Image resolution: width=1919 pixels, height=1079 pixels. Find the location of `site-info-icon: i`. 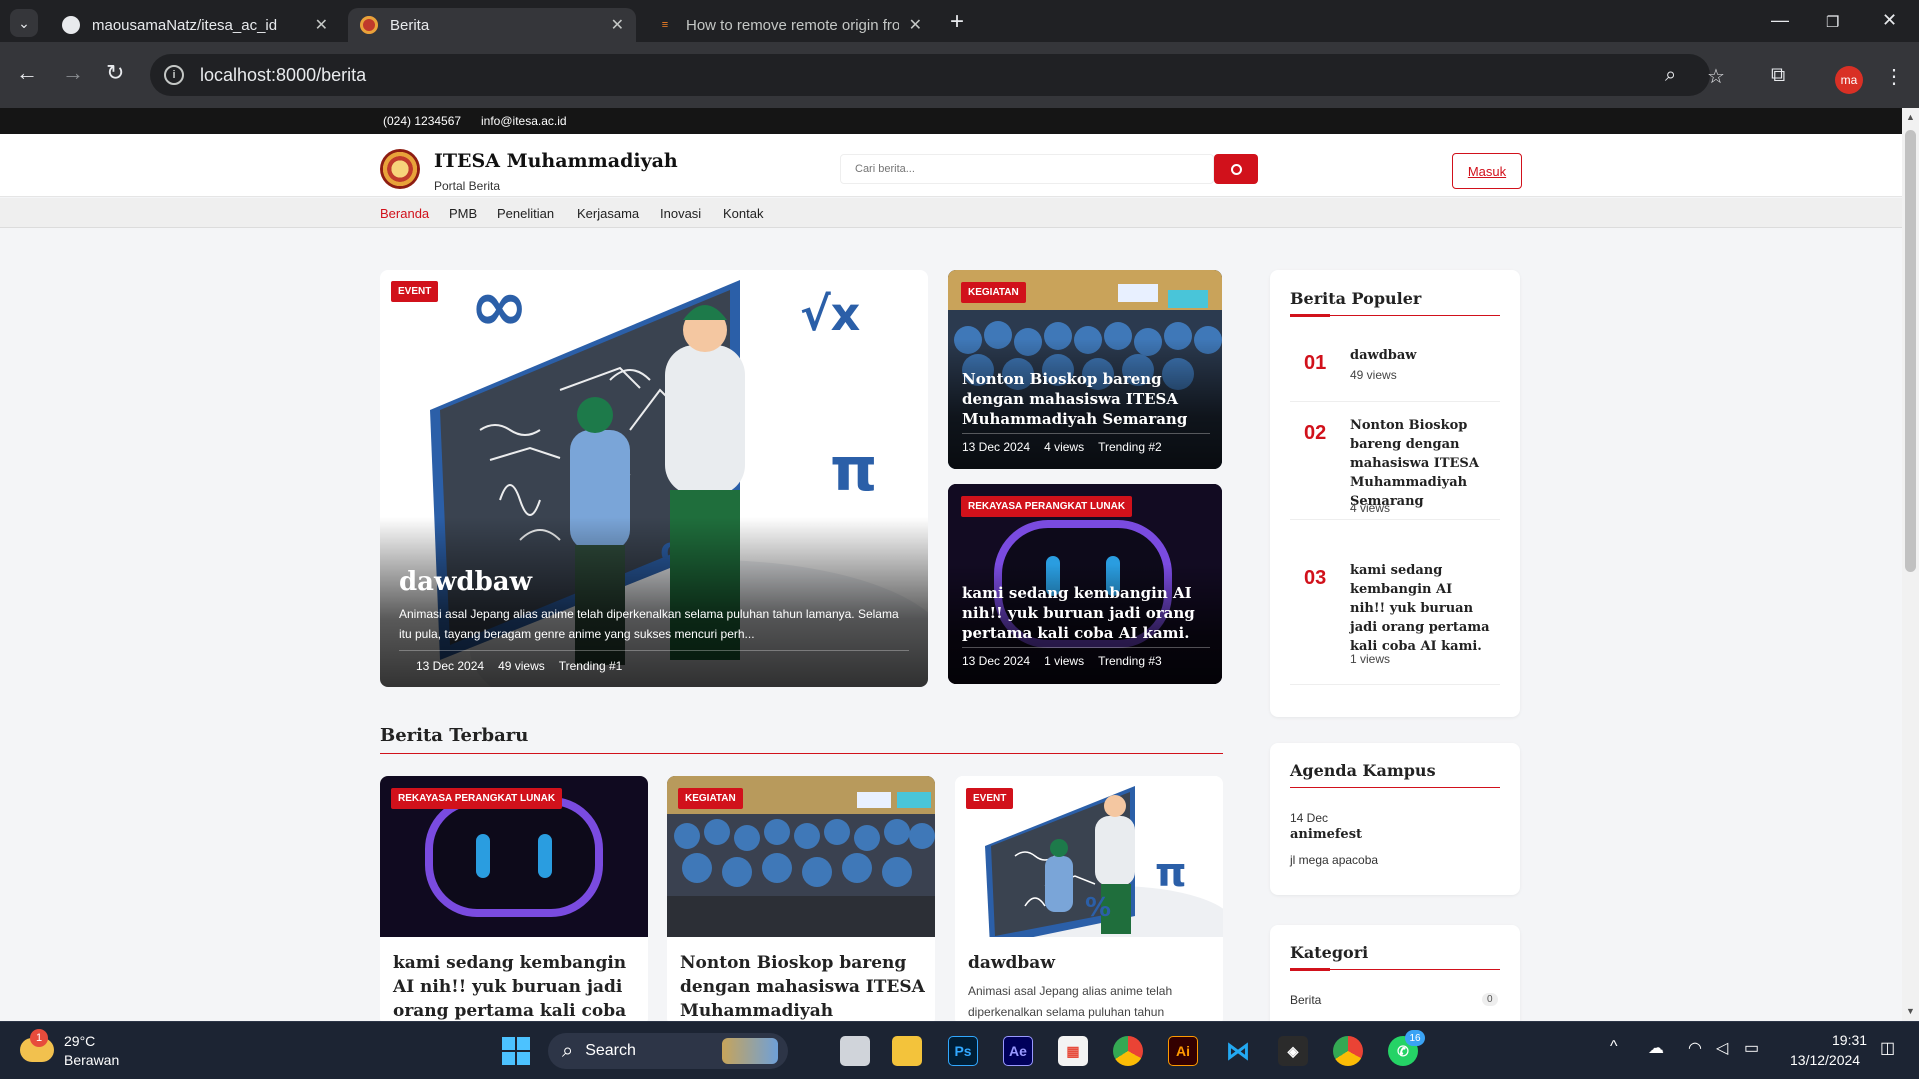

site-info-icon: i is located at coordinates (174, 75).